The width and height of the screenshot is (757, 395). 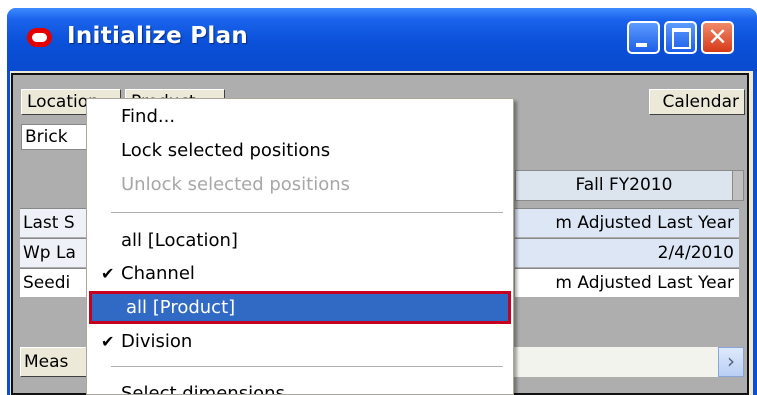 I want to click on close-button: ✕, so click(x=717, y=37).